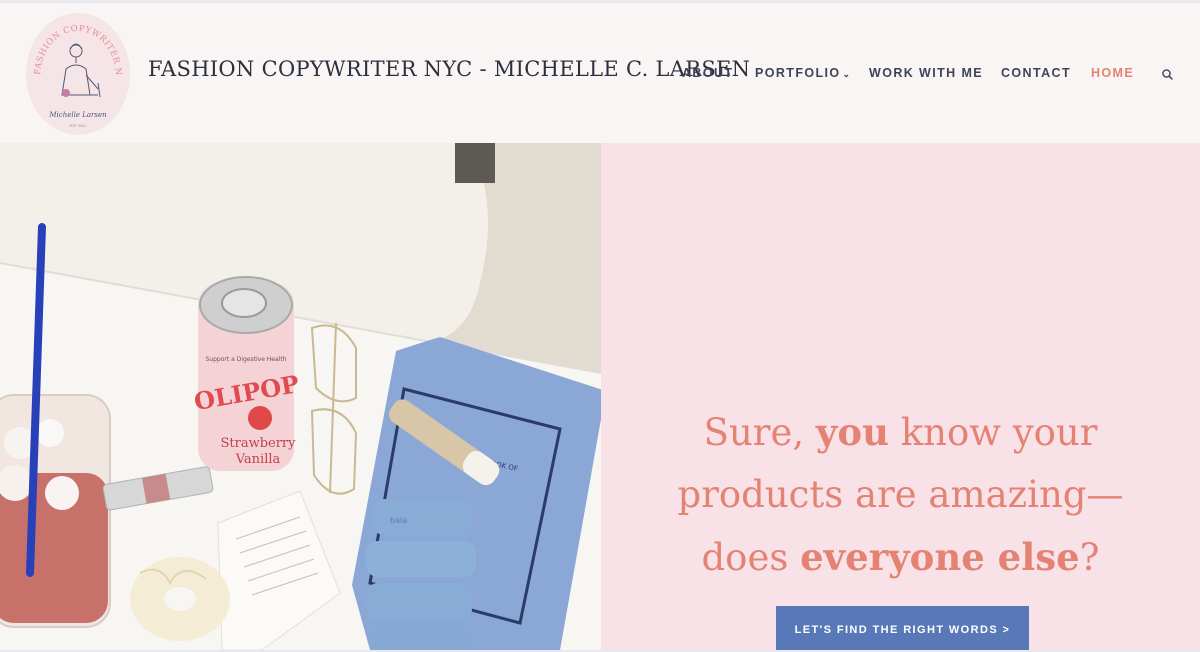  Describe the element at coordinates (940, 557) in the screenshot. I see `headline-emphasis: everyone else` at that location.